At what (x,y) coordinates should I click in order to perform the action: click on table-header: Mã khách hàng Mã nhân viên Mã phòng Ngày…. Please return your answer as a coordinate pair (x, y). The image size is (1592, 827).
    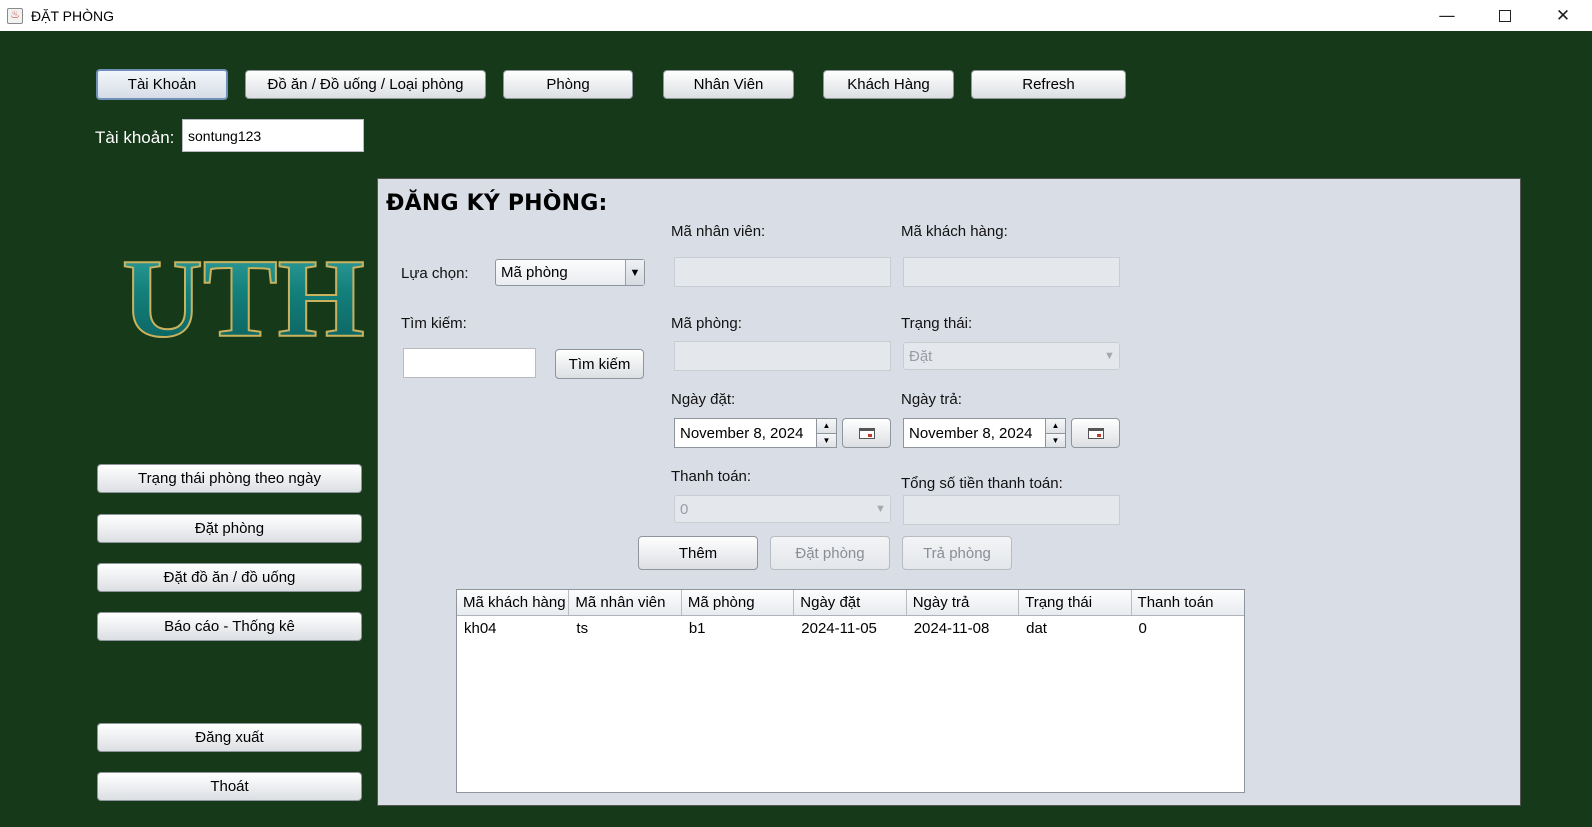
    Looking at the image, I should click on (850, 603).